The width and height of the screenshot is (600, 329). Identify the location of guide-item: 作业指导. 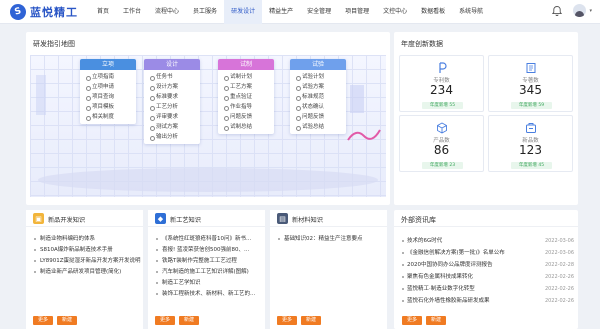
(246, 107).